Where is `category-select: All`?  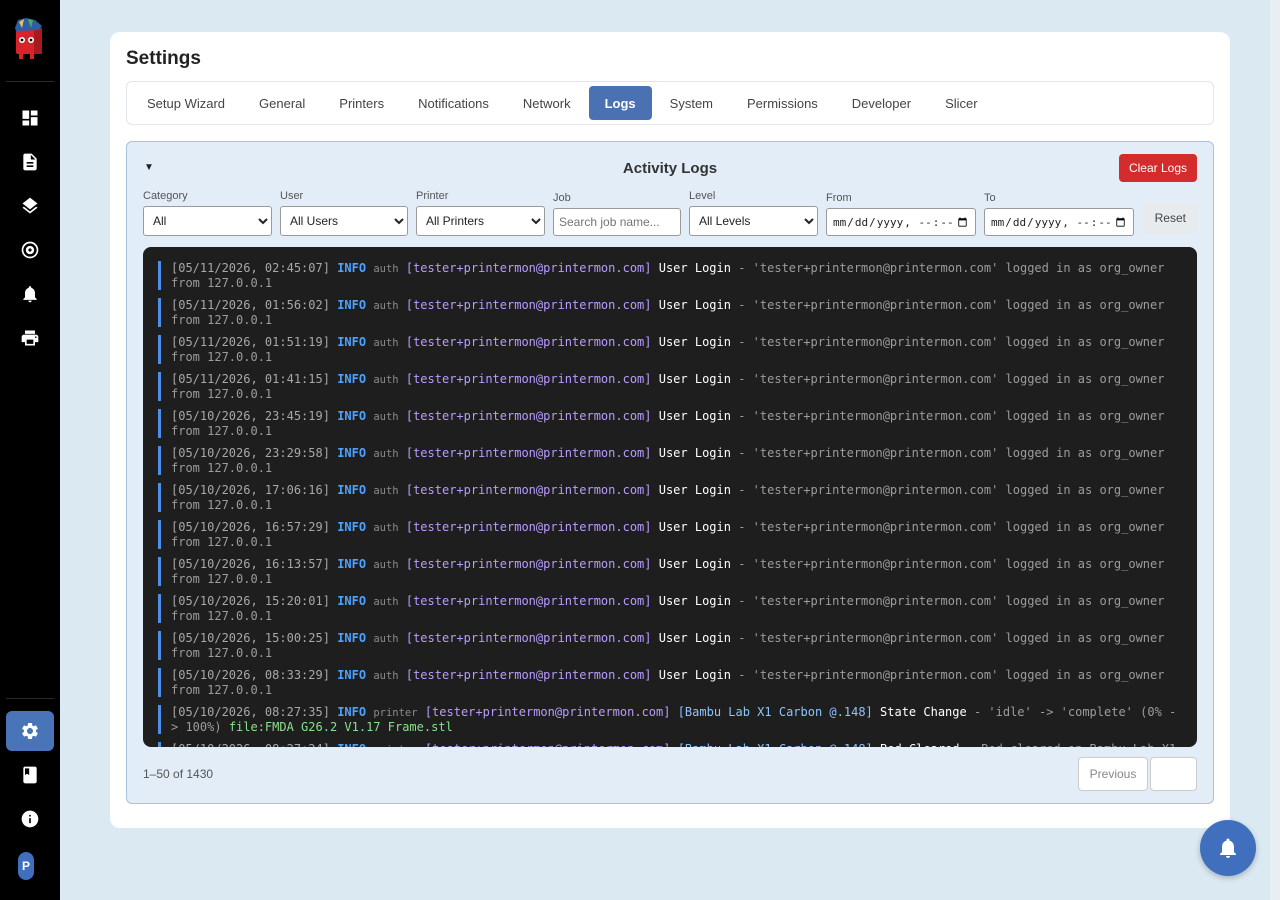 category-select: All is located at coordinates (207, 221).